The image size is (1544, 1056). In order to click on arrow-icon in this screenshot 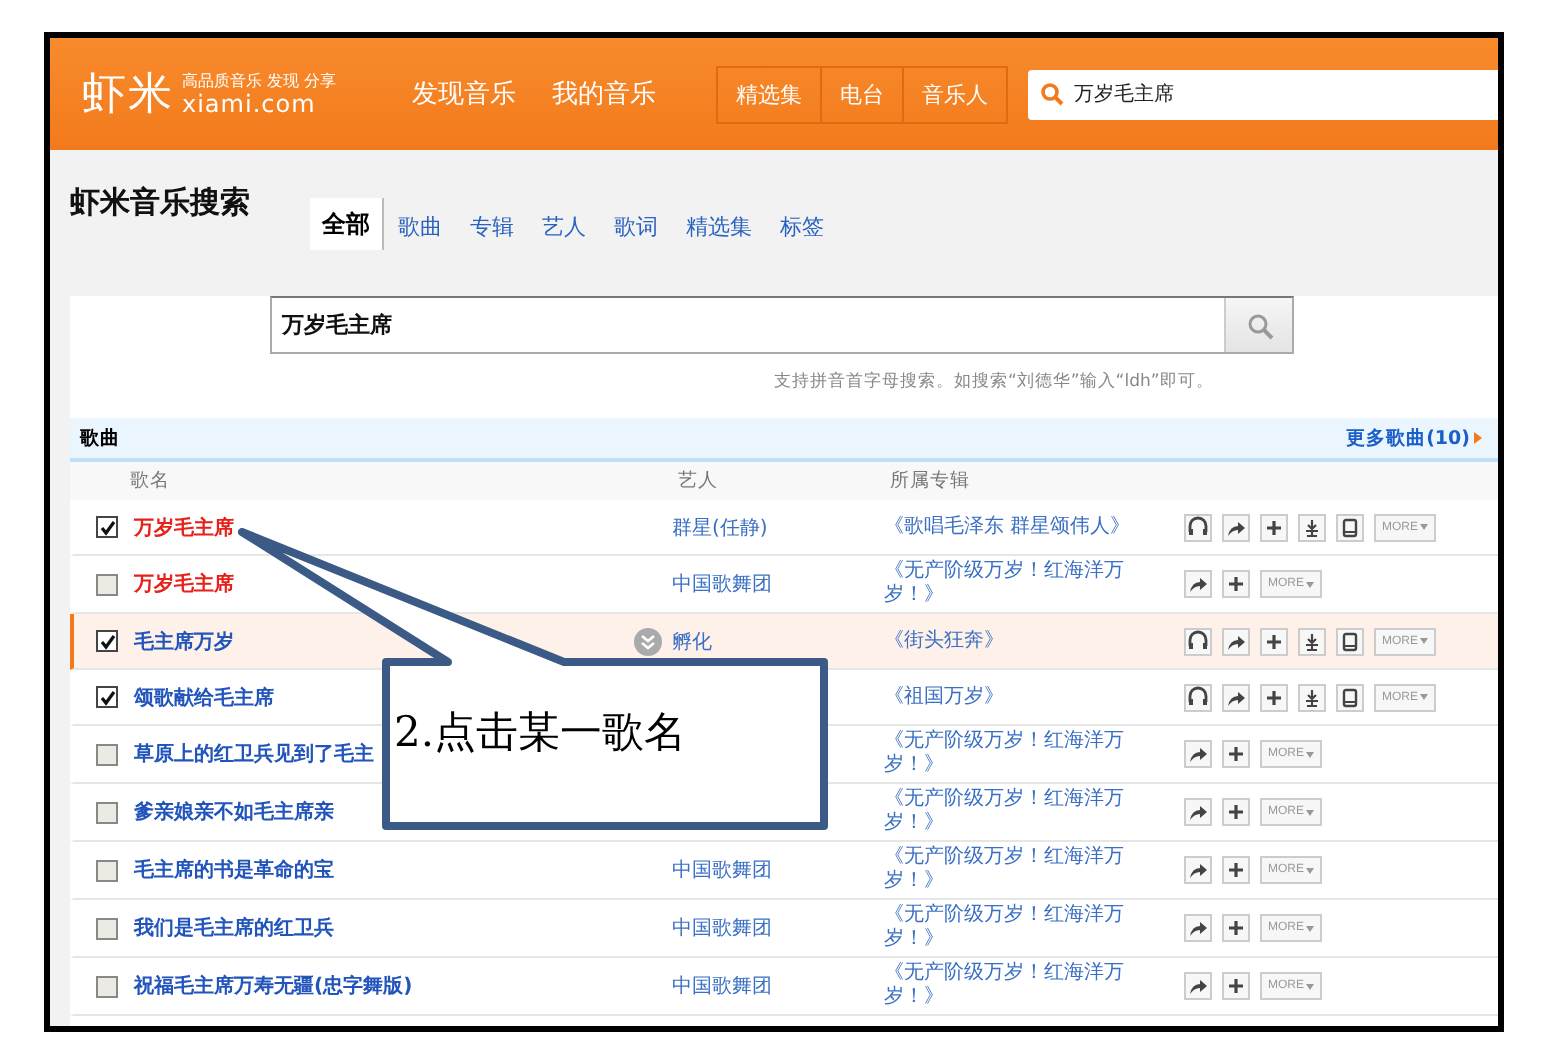, I will do `click(1478, 438)`.